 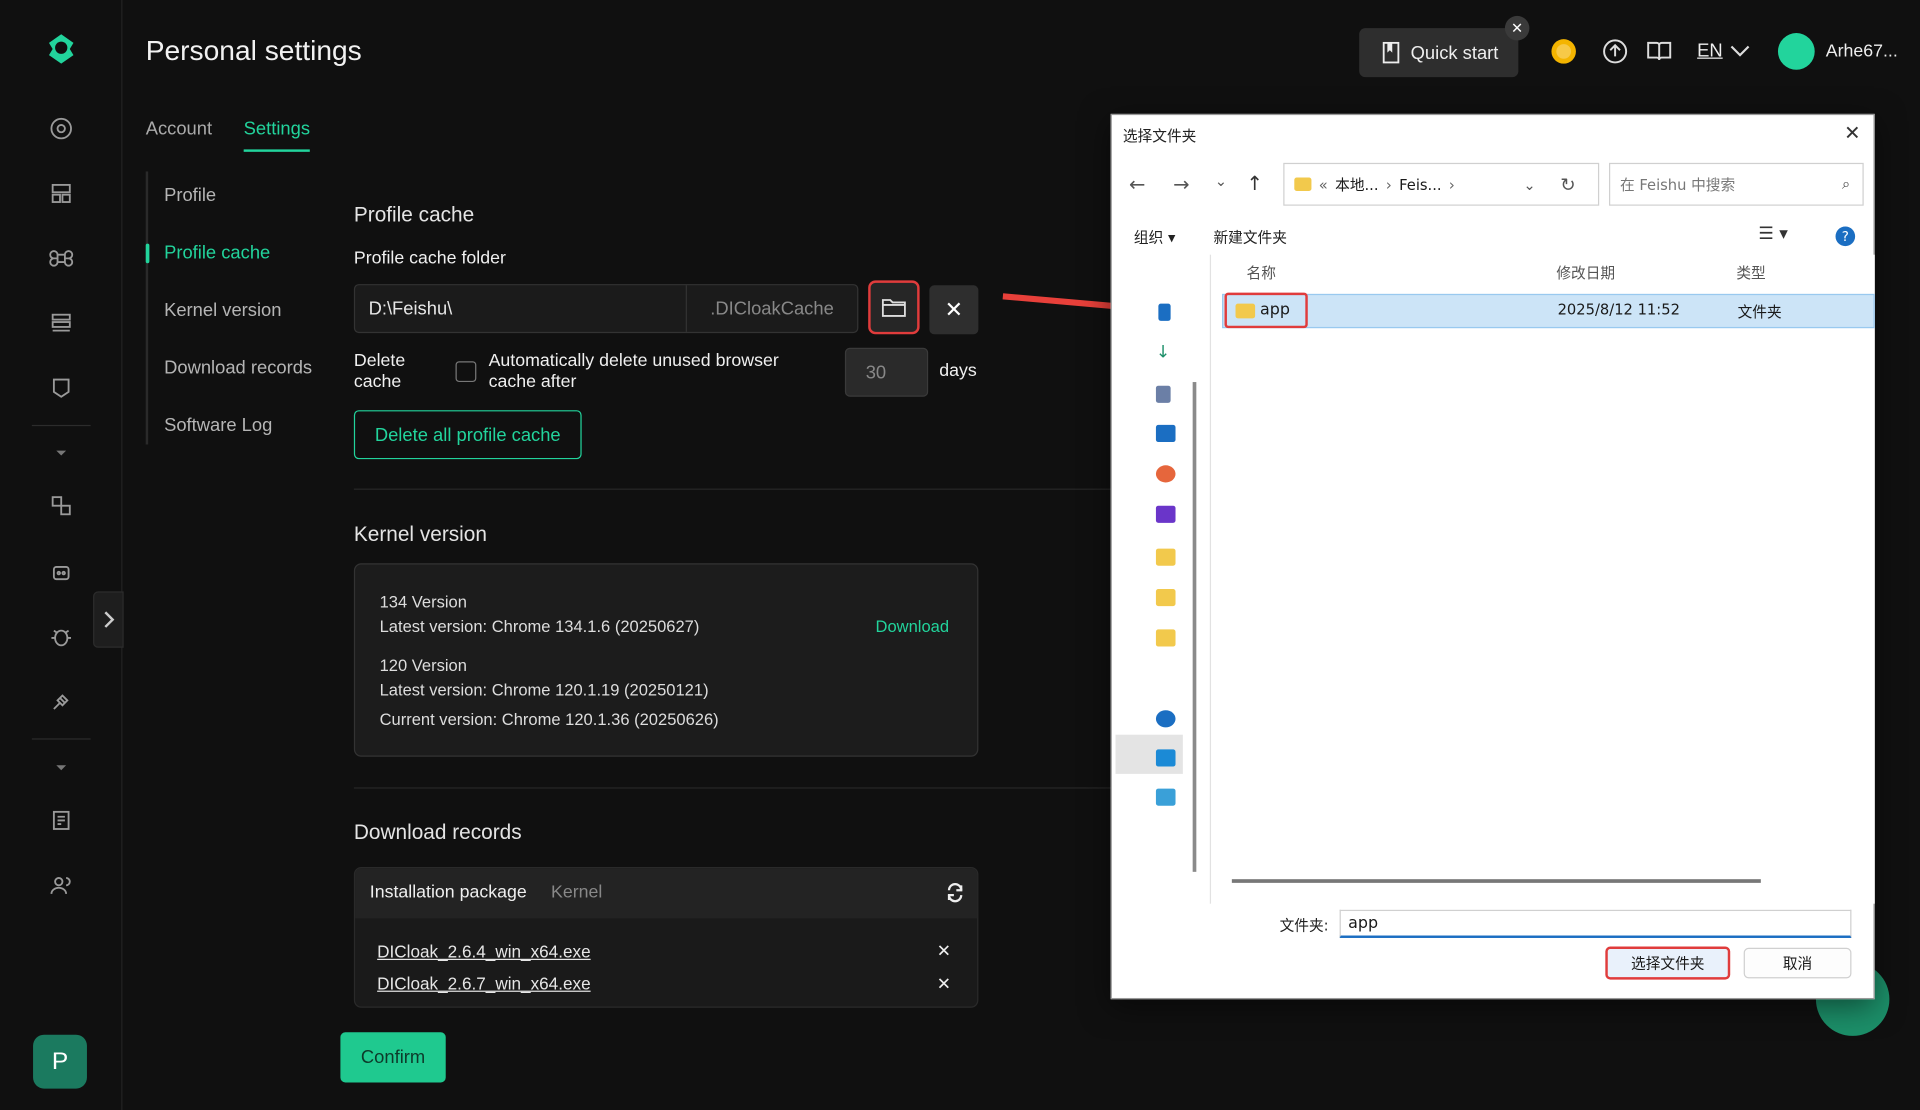 What do you see at coordinates (1517, 28) in the screenshot?
I see `close-quick-start-icon: ✕` at bounding box center [1517, 28].